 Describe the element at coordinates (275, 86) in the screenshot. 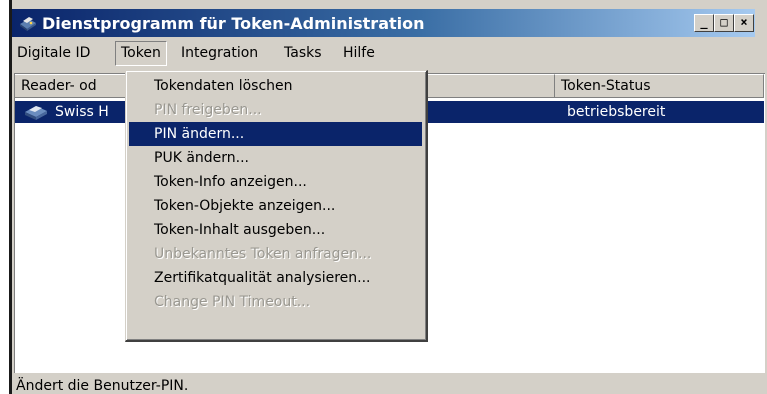

I see `menu-item-tokendaten-loeschen: Tokendaten löschen` at that location.